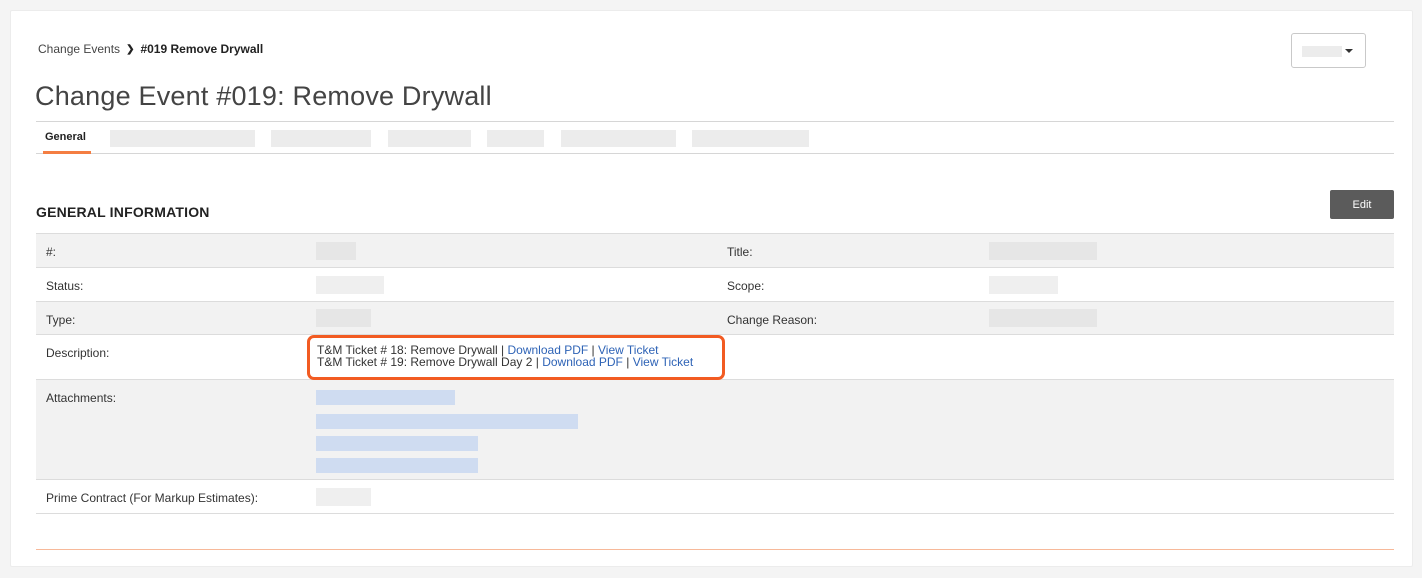  I want to click on ticket-19-text: T&M Ticket # 19: Remove Drywall Day 2 |, so click(430, 362).